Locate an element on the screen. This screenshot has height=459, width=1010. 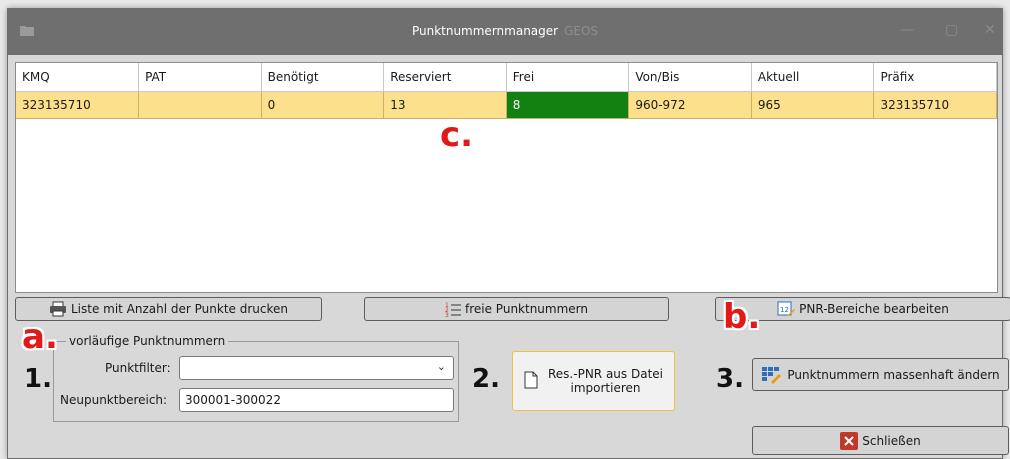
close-button: Schließen is located at coordinates (880, 440).